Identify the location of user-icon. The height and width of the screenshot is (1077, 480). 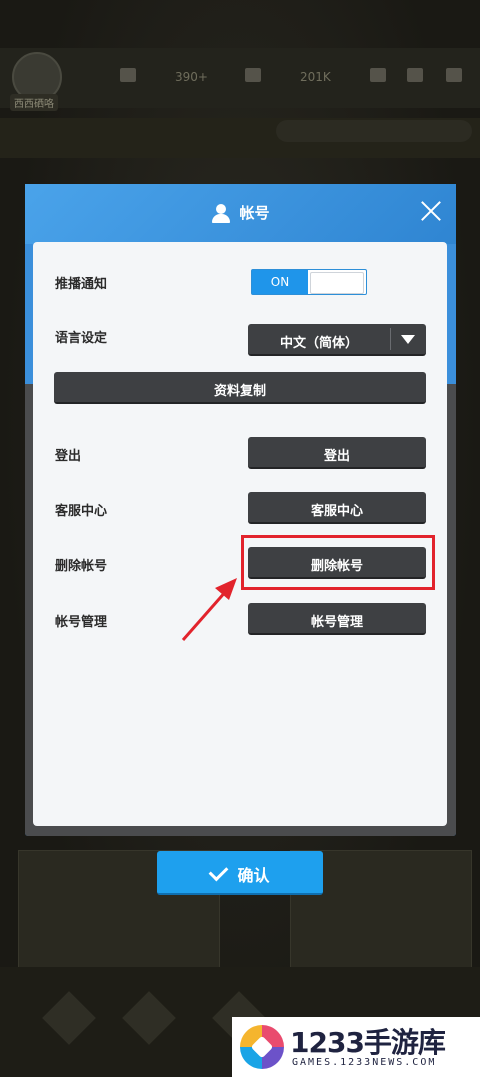
(221, 213).